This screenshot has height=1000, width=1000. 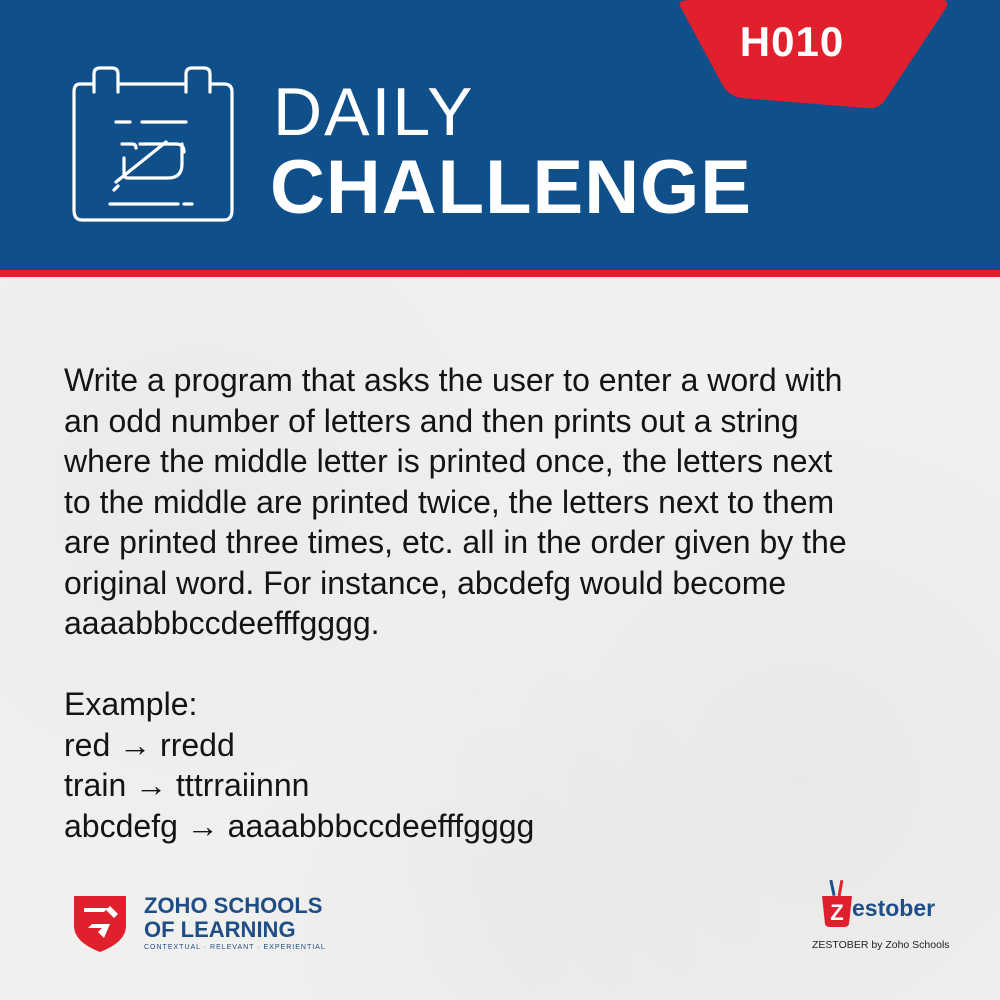 What do you see at coordinates (792, 41) in the screenshot?
I see `challenge-code: H010` at bounding box center [792, 41].